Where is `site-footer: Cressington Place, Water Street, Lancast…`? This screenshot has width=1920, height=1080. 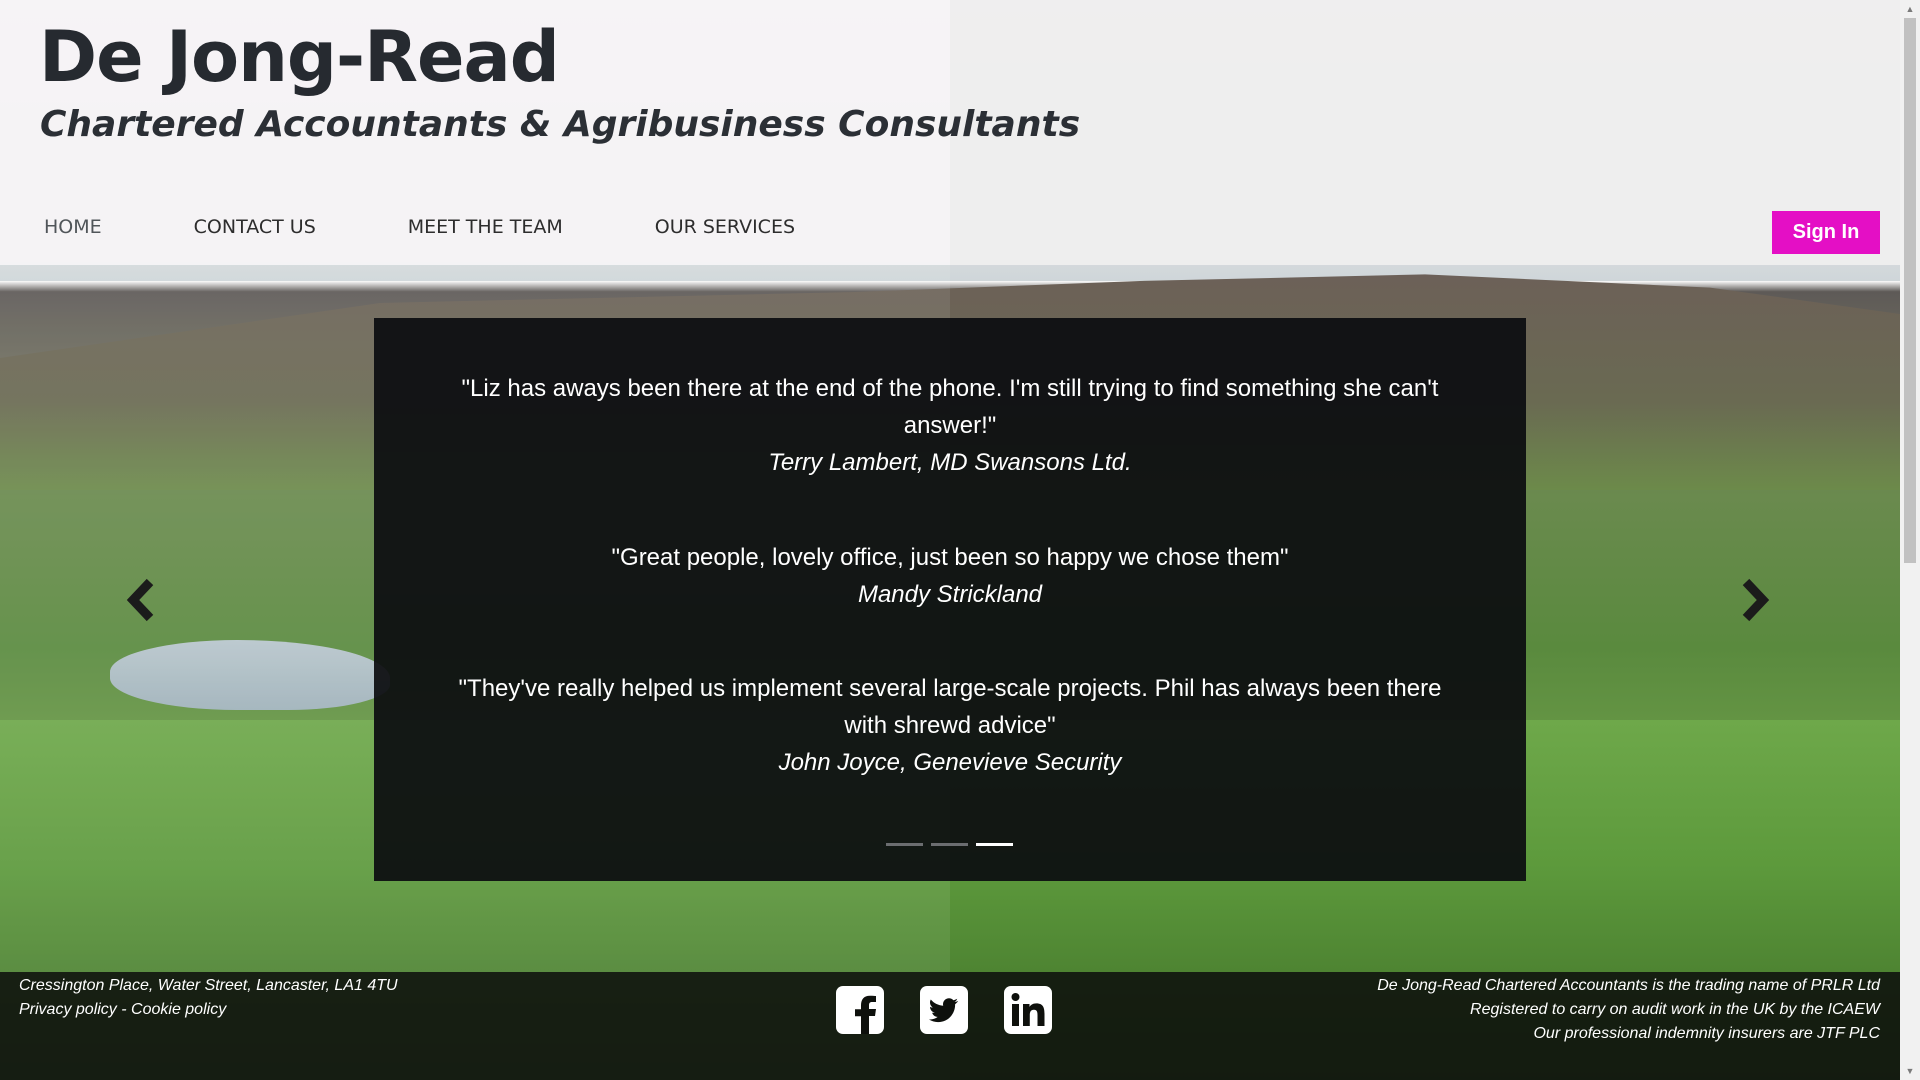
site-footer: Cressington Place, Water Street, Lancast… is located at coordinates (950, 1026).